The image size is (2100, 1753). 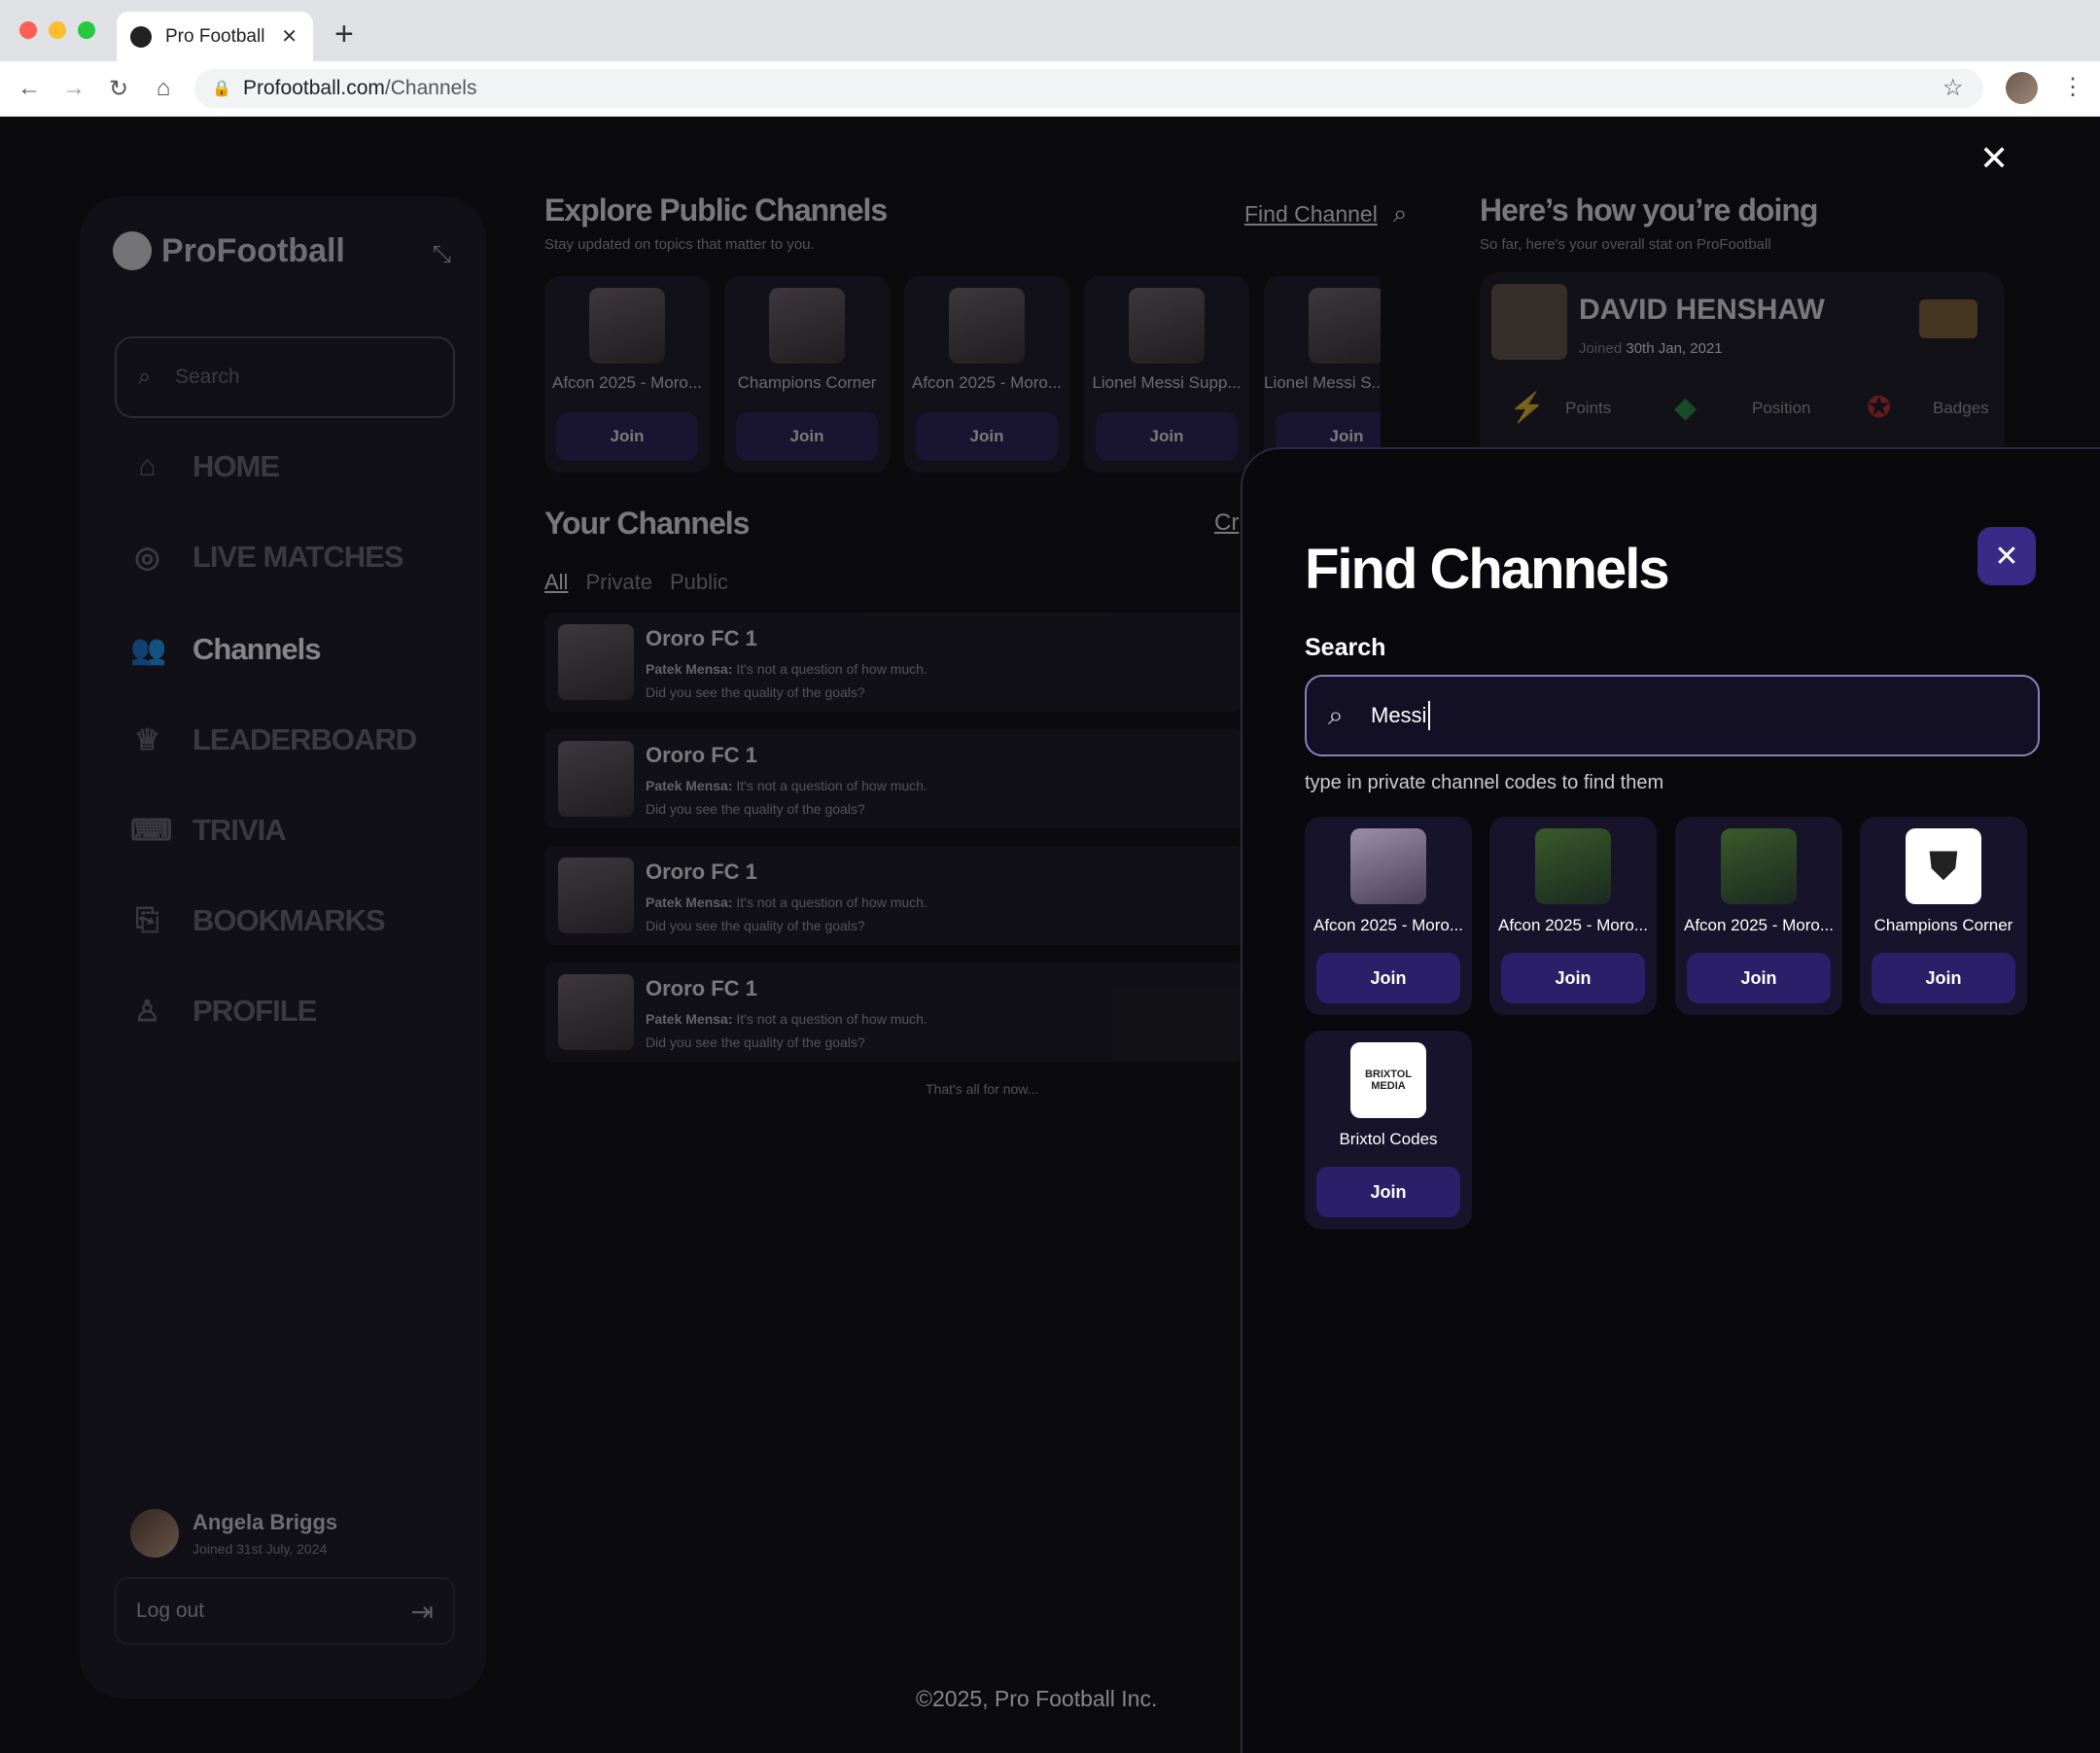 I want to click on maximize-window-button, so click(x=86, y=30).